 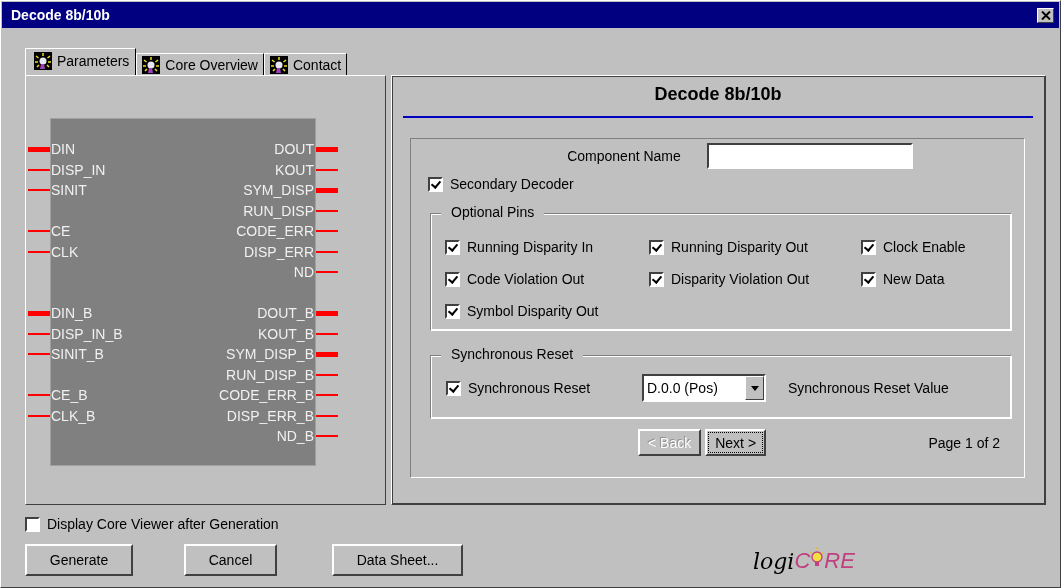 I want to click on pin-label: RUN_DISP, so click(x=278, y=210).